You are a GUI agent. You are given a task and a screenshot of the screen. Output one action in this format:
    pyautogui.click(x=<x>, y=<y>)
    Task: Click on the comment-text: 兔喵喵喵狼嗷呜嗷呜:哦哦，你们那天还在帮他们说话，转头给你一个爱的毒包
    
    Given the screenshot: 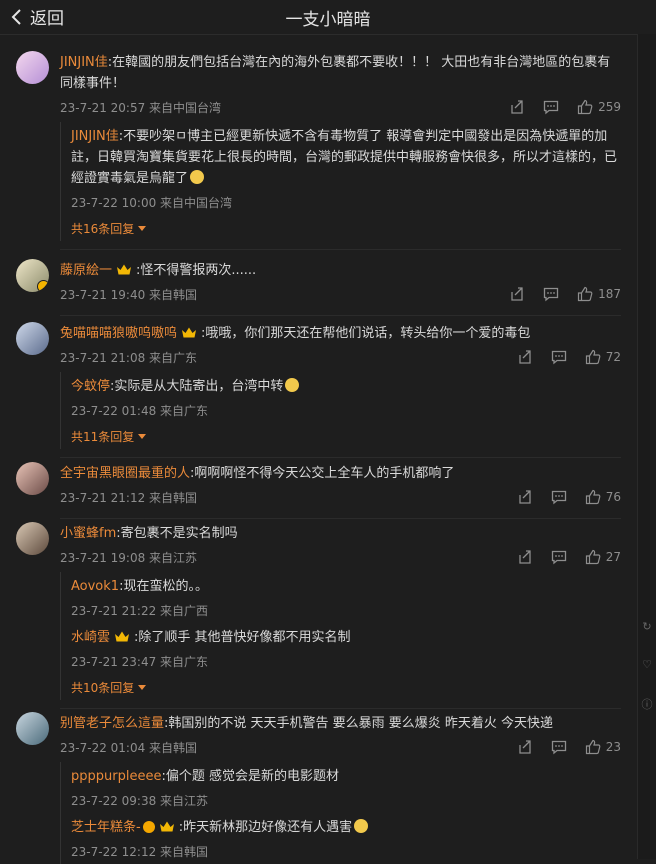 What is the action you would take?
    pyautogui.click(x=340, y=329)
    